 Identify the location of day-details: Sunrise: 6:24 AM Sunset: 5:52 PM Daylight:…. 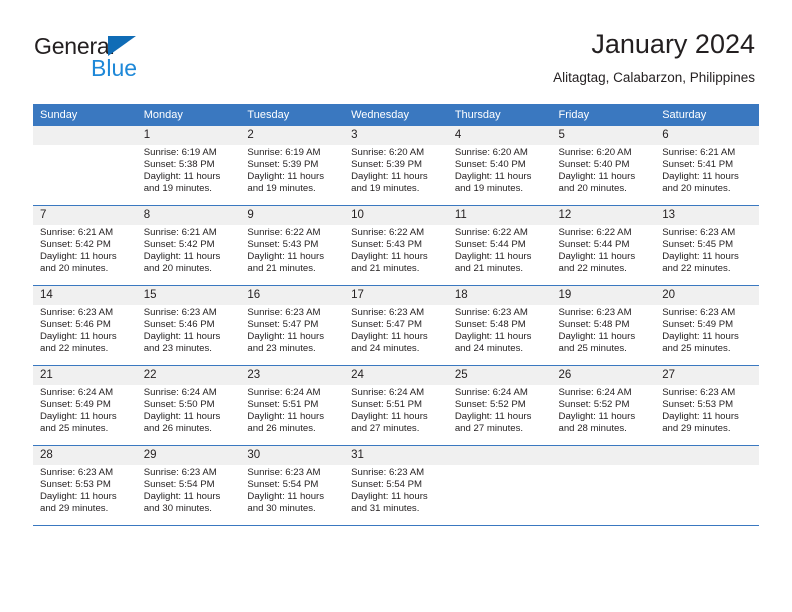
(604, 410).